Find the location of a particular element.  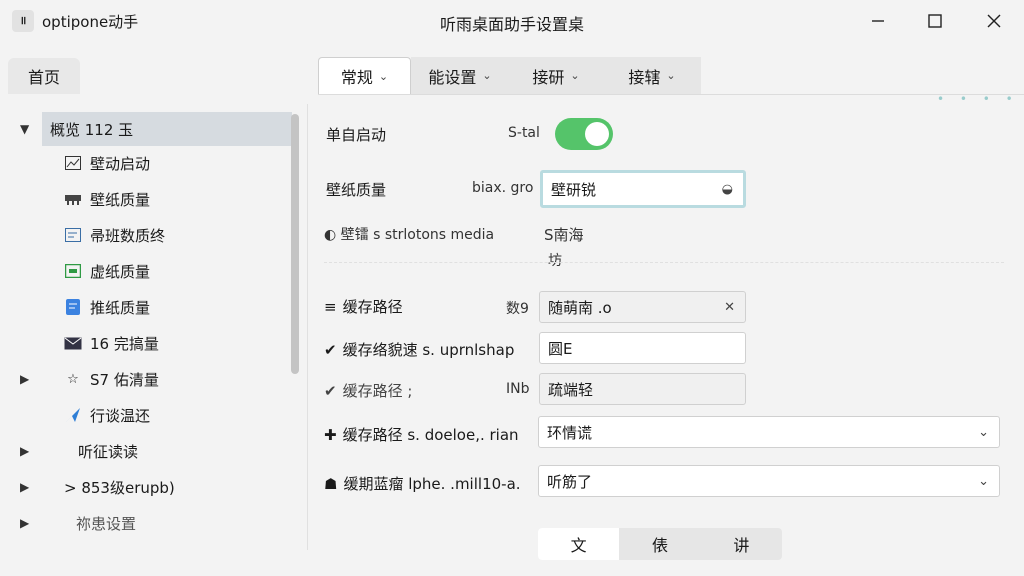

send-icon is located at coordinates (73, 415).